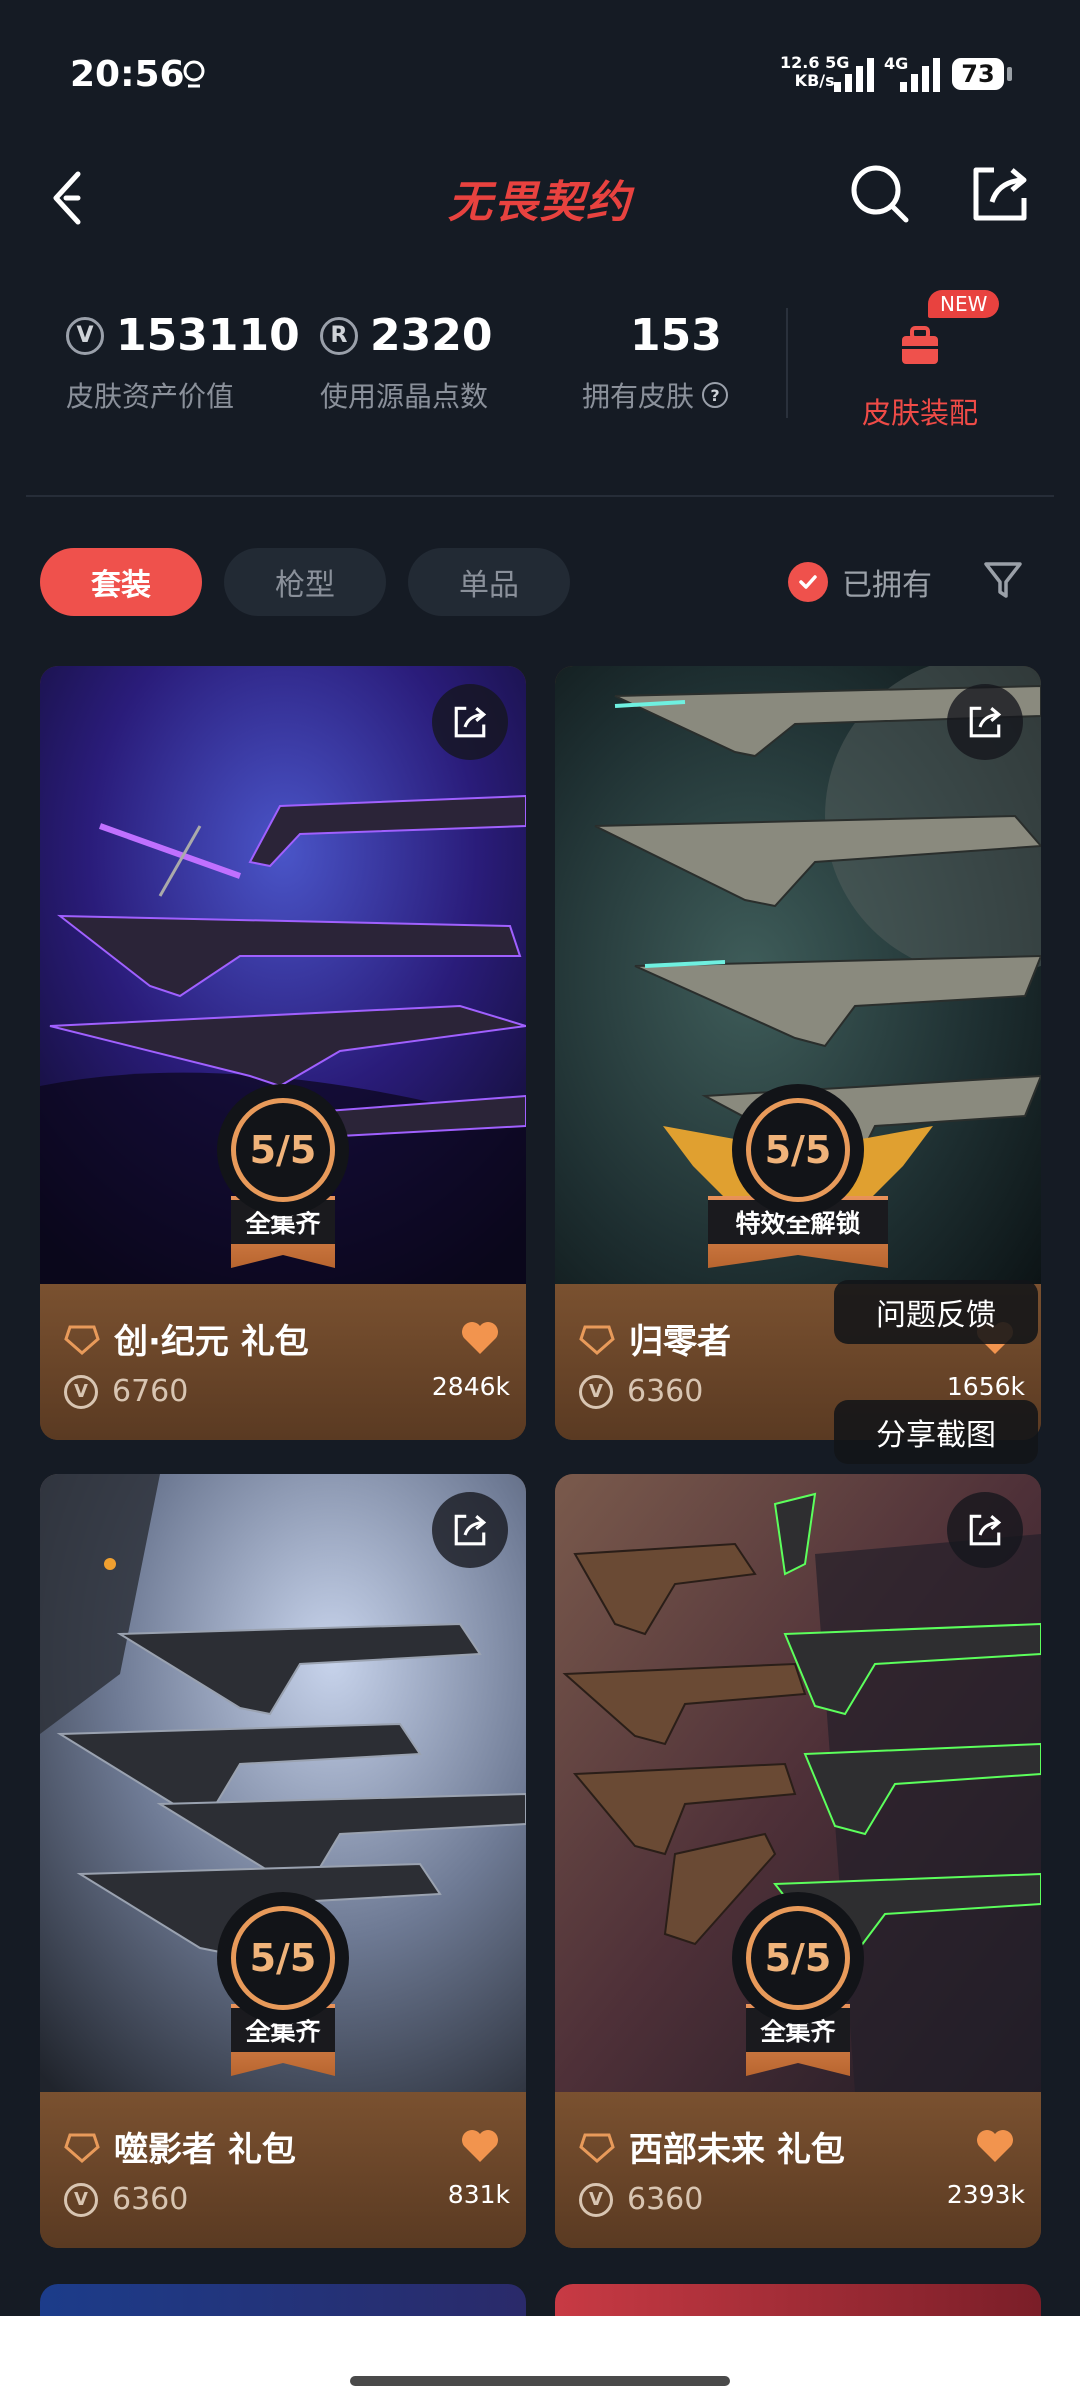 The width and height of the screenshot is (1080, 2403). What do you see at coordinates (121, 582) in the screenshot?
I see `tab-bundles: 套装` at bounding box center [121, 582].